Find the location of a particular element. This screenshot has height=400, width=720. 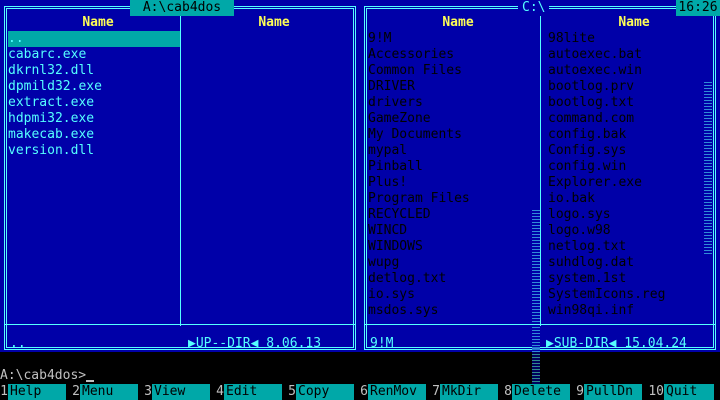

fkey-label: RenMov is located at coordinates (397, 392).